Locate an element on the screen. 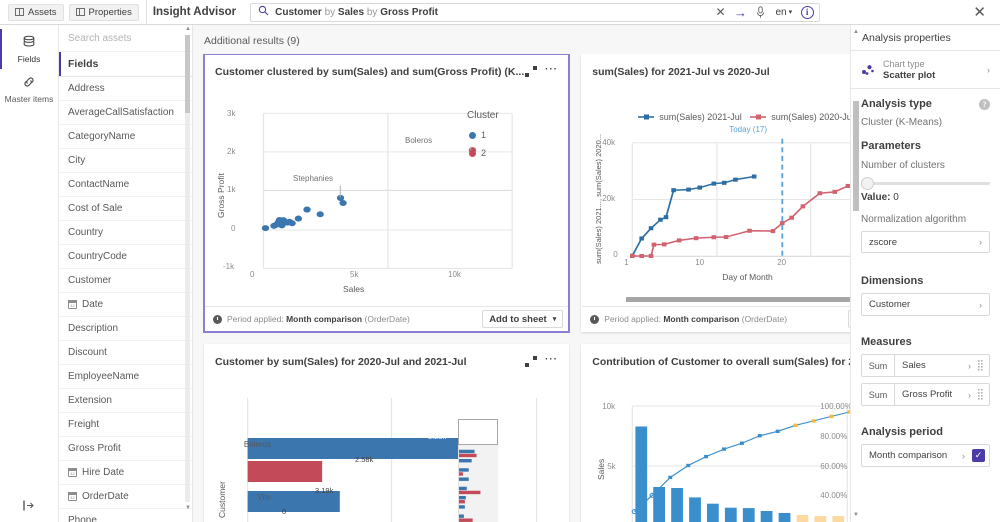  field-item-address: Address is located at coordinates (125, 89).